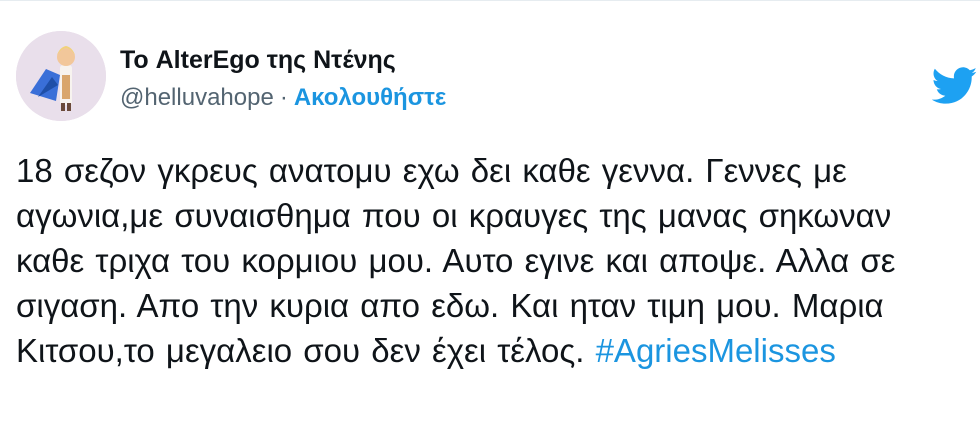  What do you see at coordinates (370, 97) in the screenshot?
I see `follow-link: Ακολουθήστε` at bounding box center [370, 97].